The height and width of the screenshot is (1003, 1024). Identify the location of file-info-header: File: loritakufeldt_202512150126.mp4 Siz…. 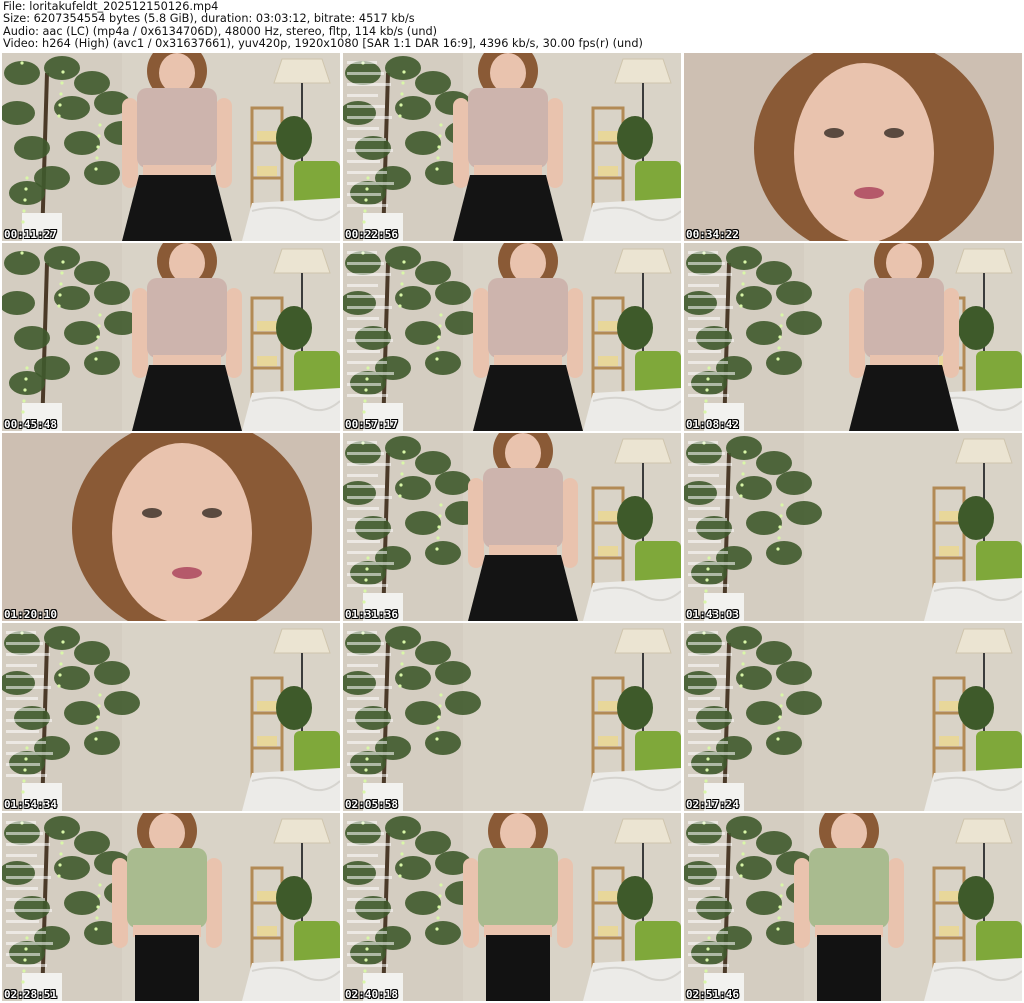
(512, 26).